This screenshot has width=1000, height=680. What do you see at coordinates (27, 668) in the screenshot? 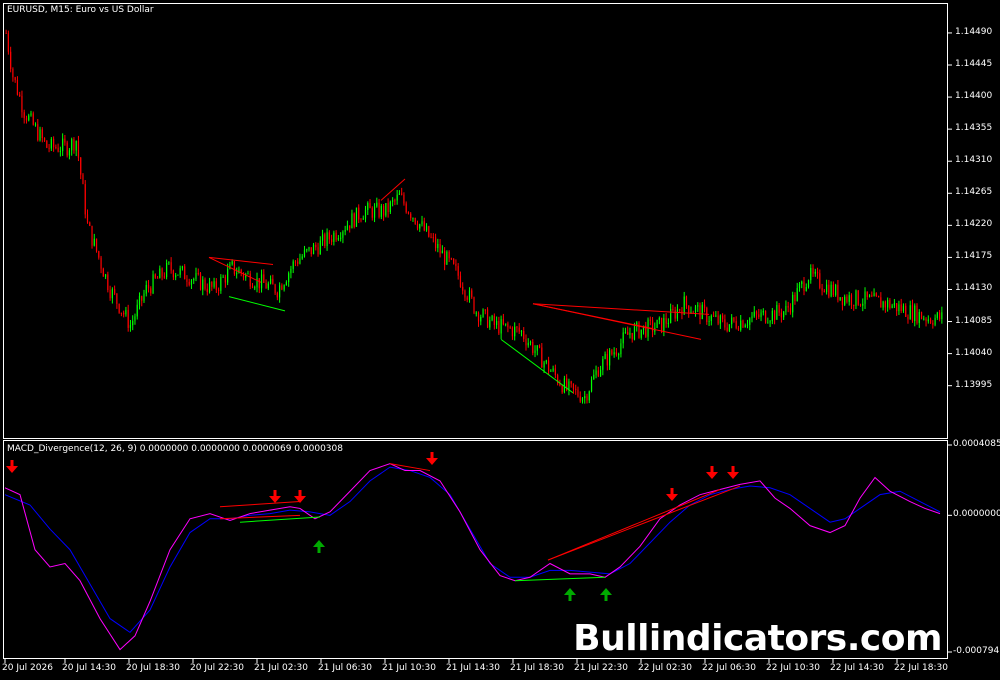
I see `time-axis-label: 20 Jul 2026` at bounding box center [27, 668].